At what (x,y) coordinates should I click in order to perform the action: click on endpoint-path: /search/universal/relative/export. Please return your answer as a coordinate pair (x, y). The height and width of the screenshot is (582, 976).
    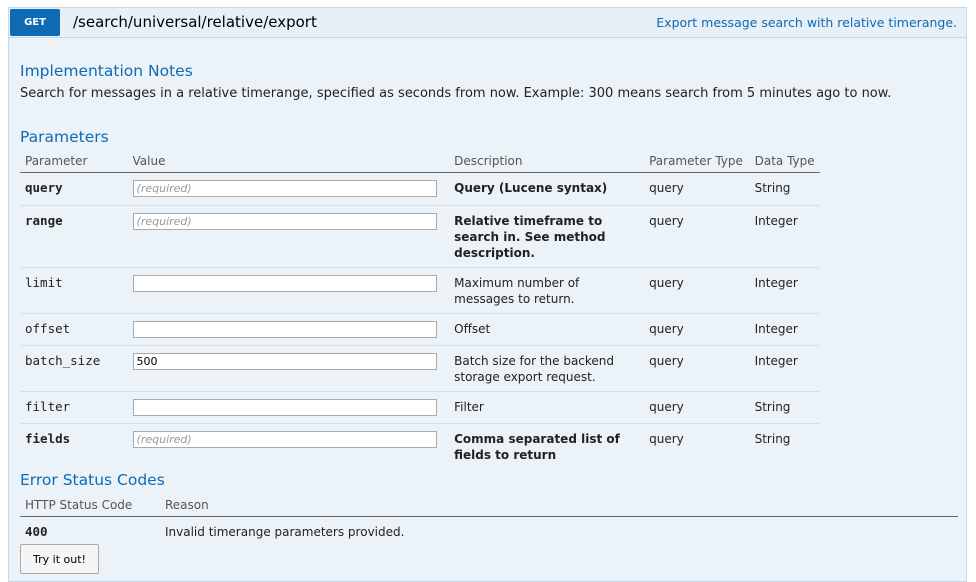
    Looking at the image, I should click on (195, 22).